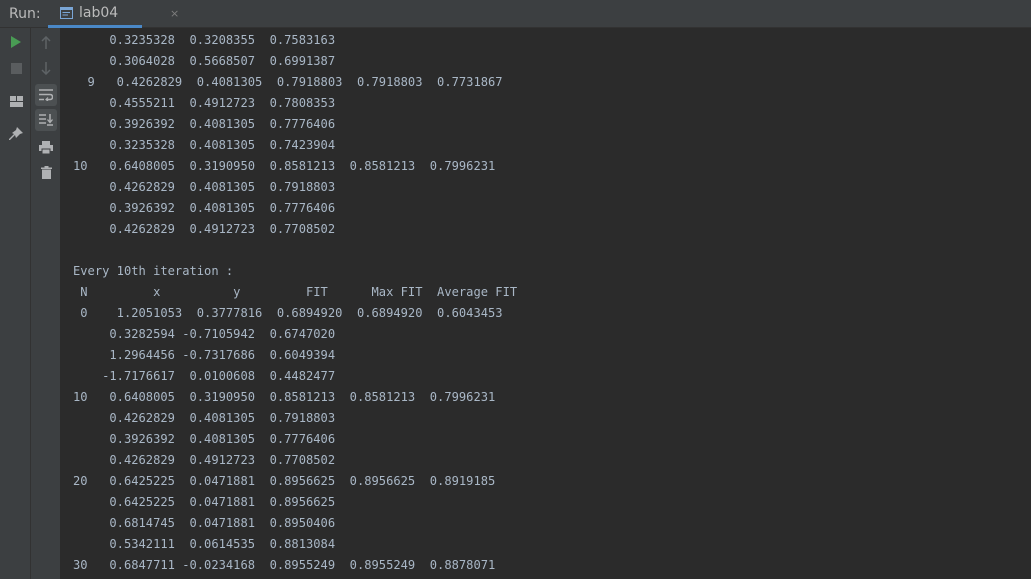 The height and width of the screenshot is (579, 1031). I want to click on run-label: Run:, so click(25, 14).